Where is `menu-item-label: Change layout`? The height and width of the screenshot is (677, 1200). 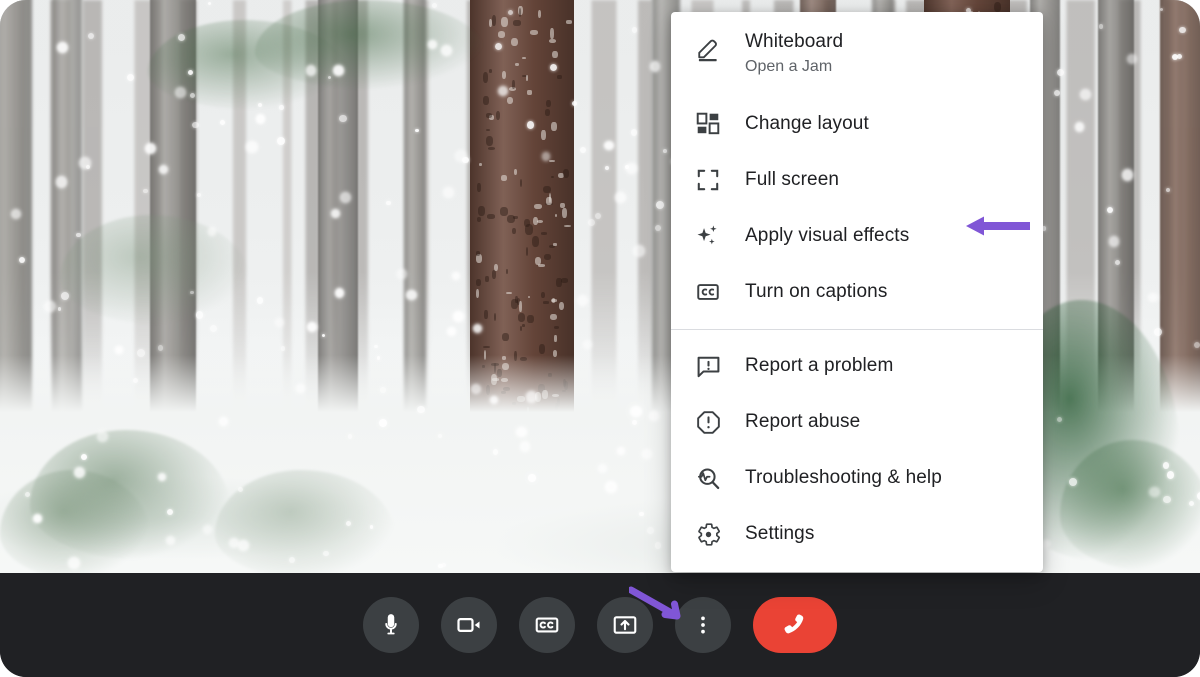
menu-item-label: Change layout is located at coordinates (807, 123).